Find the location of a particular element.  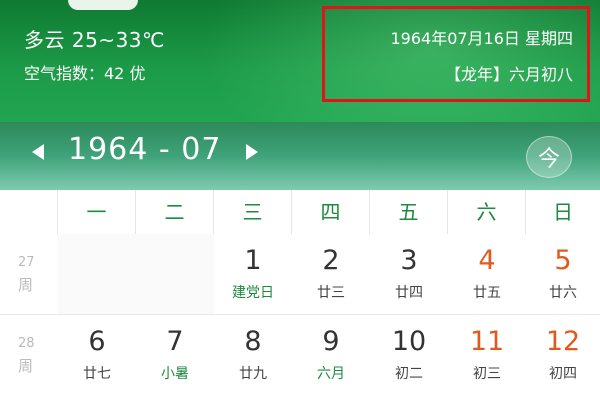

weekday-fri: 五 is located at coordinates (409, 212).